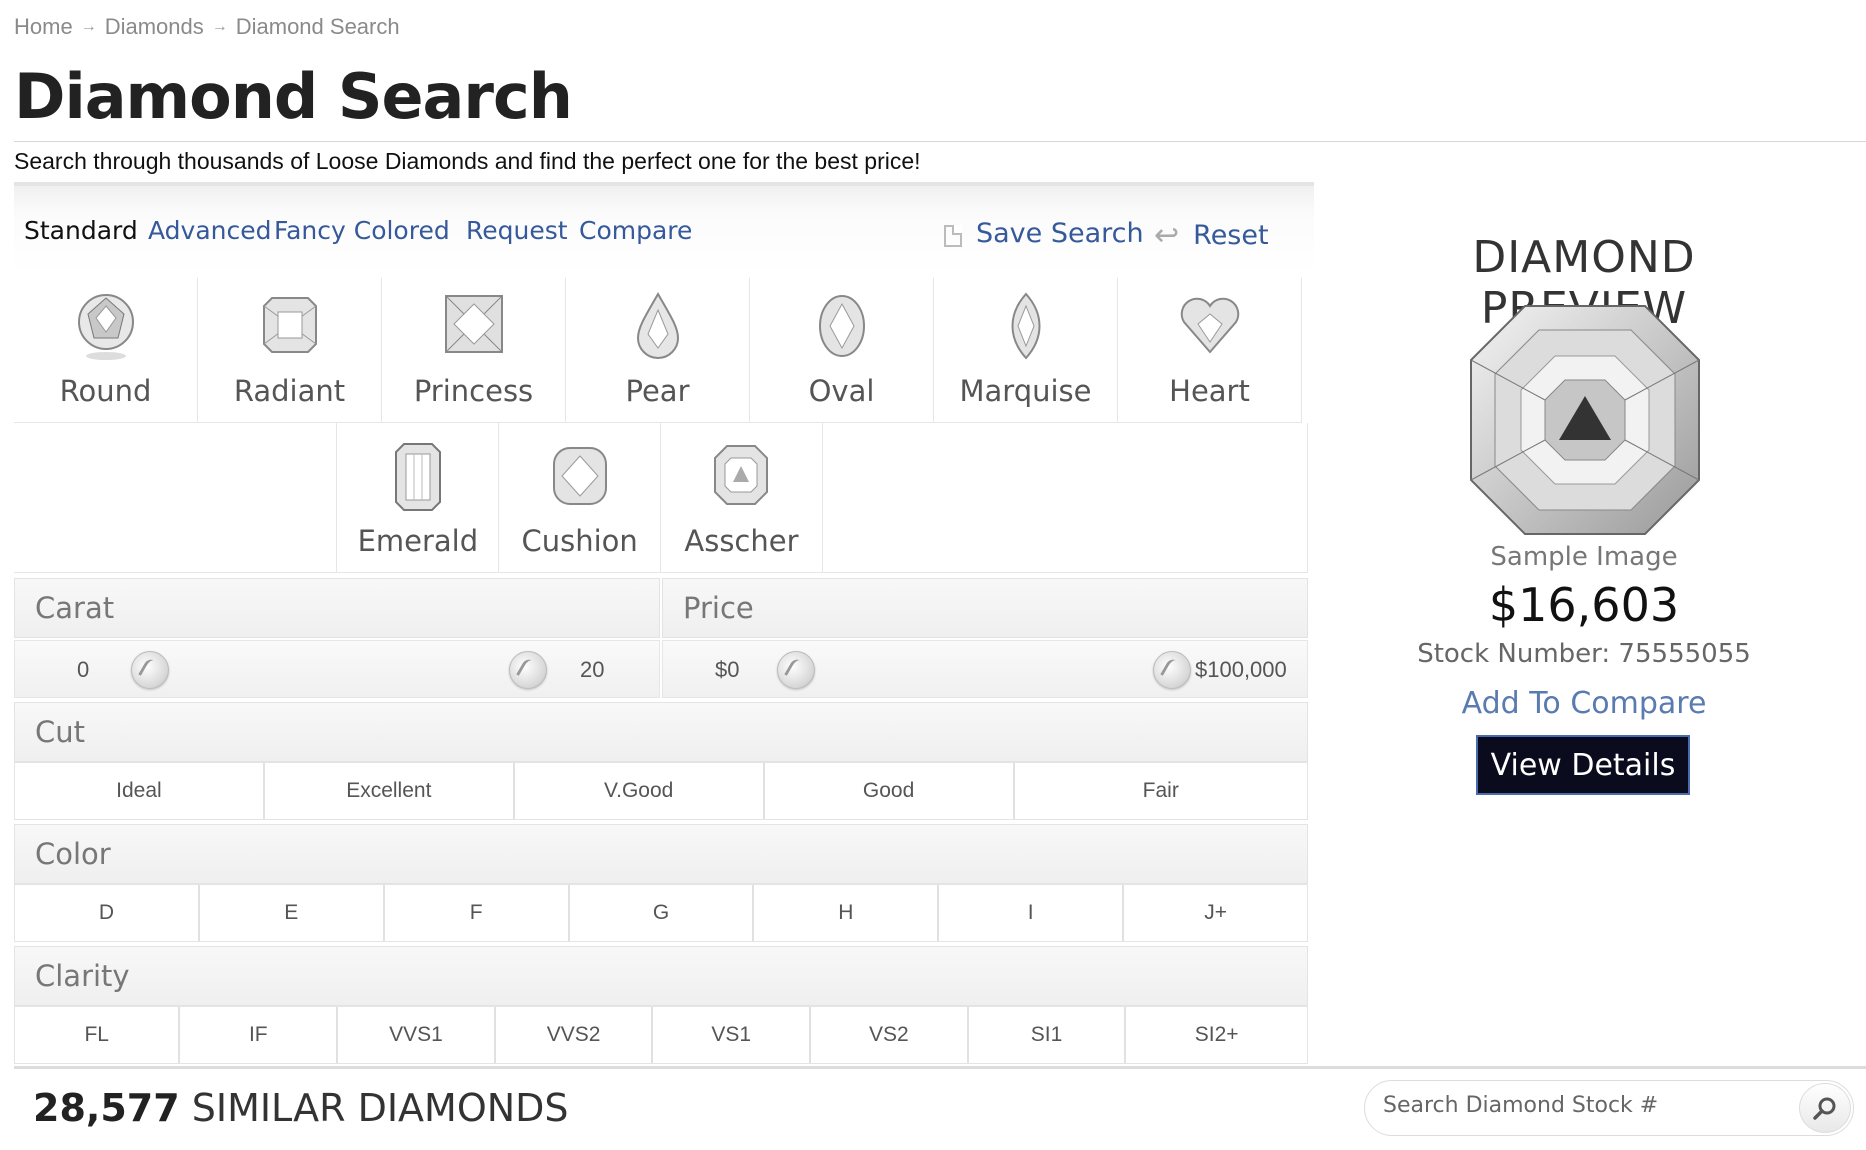  Describe the element at coordinates (1209, 391) in the screenshot. I see `shape-label: Heart` at that location.